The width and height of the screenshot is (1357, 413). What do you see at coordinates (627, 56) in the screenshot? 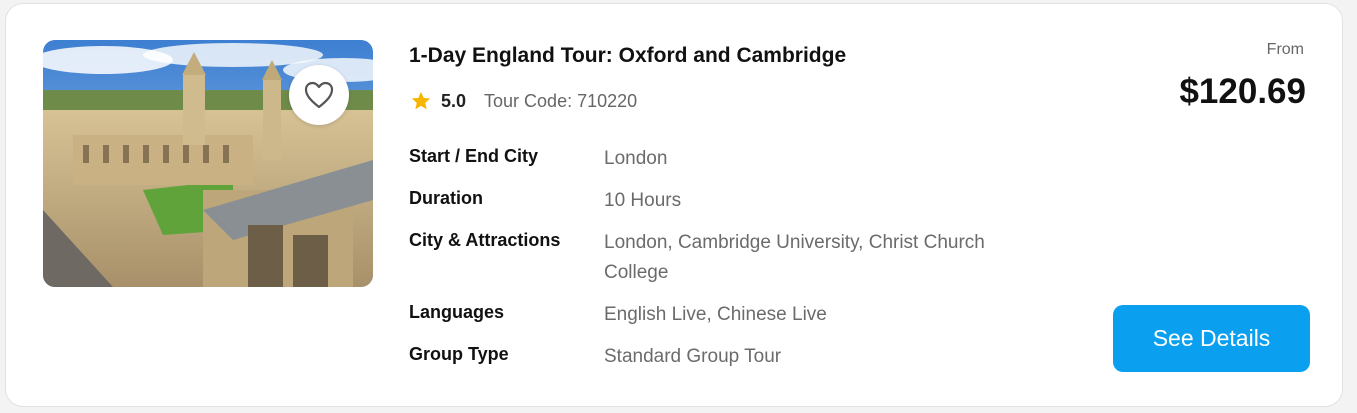
I see `tour-title: 1-Day England Tour: Oxford and Cambridge` at bounding box center [627, 56].